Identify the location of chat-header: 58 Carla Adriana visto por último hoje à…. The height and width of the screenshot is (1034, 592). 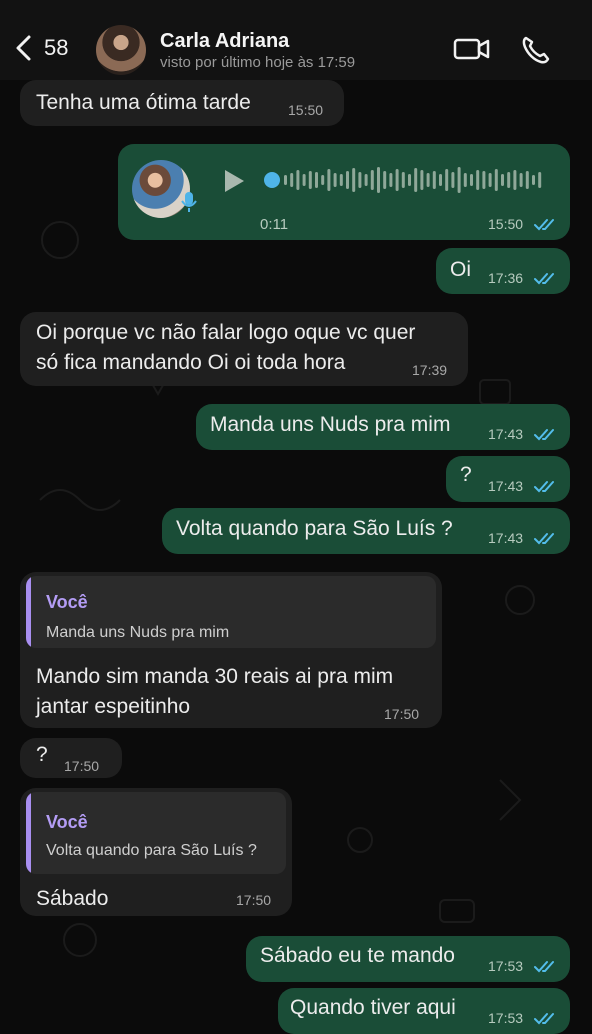
(296, 40).